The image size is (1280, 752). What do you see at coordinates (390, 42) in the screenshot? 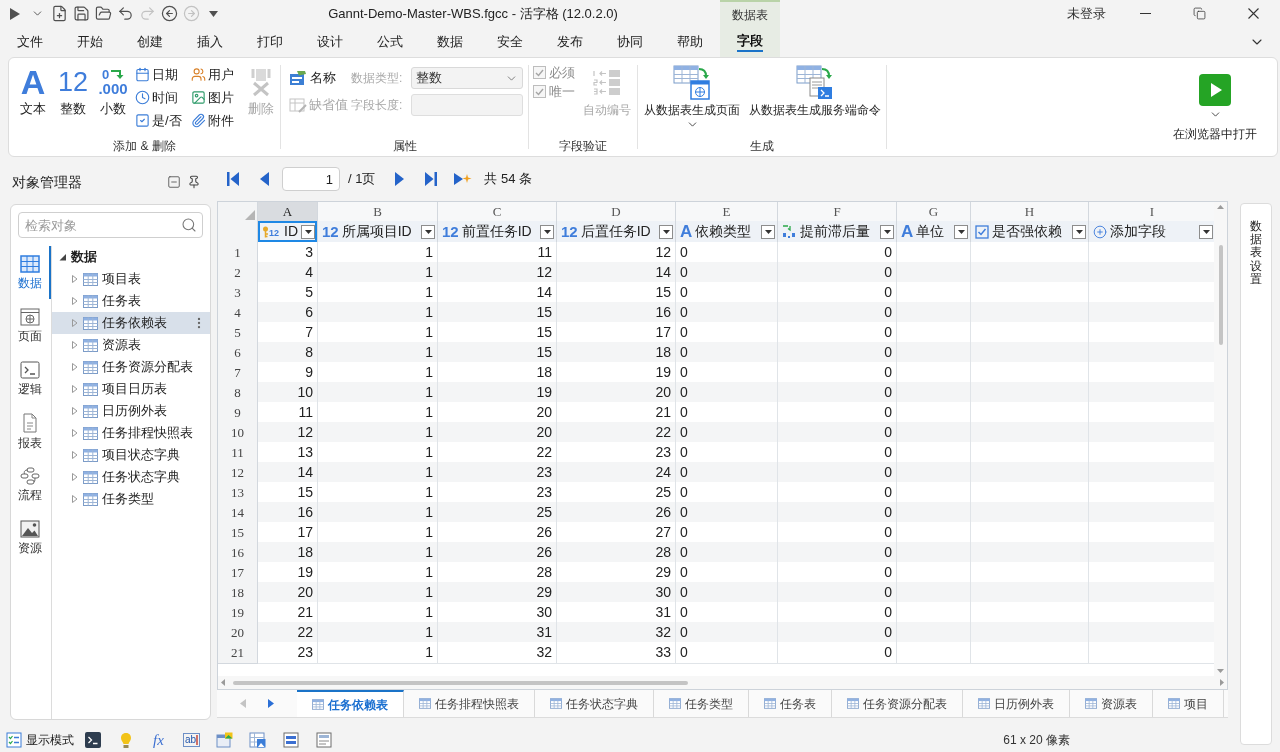
I see `menu-tab: 公式` at bounding box center [390, 42].